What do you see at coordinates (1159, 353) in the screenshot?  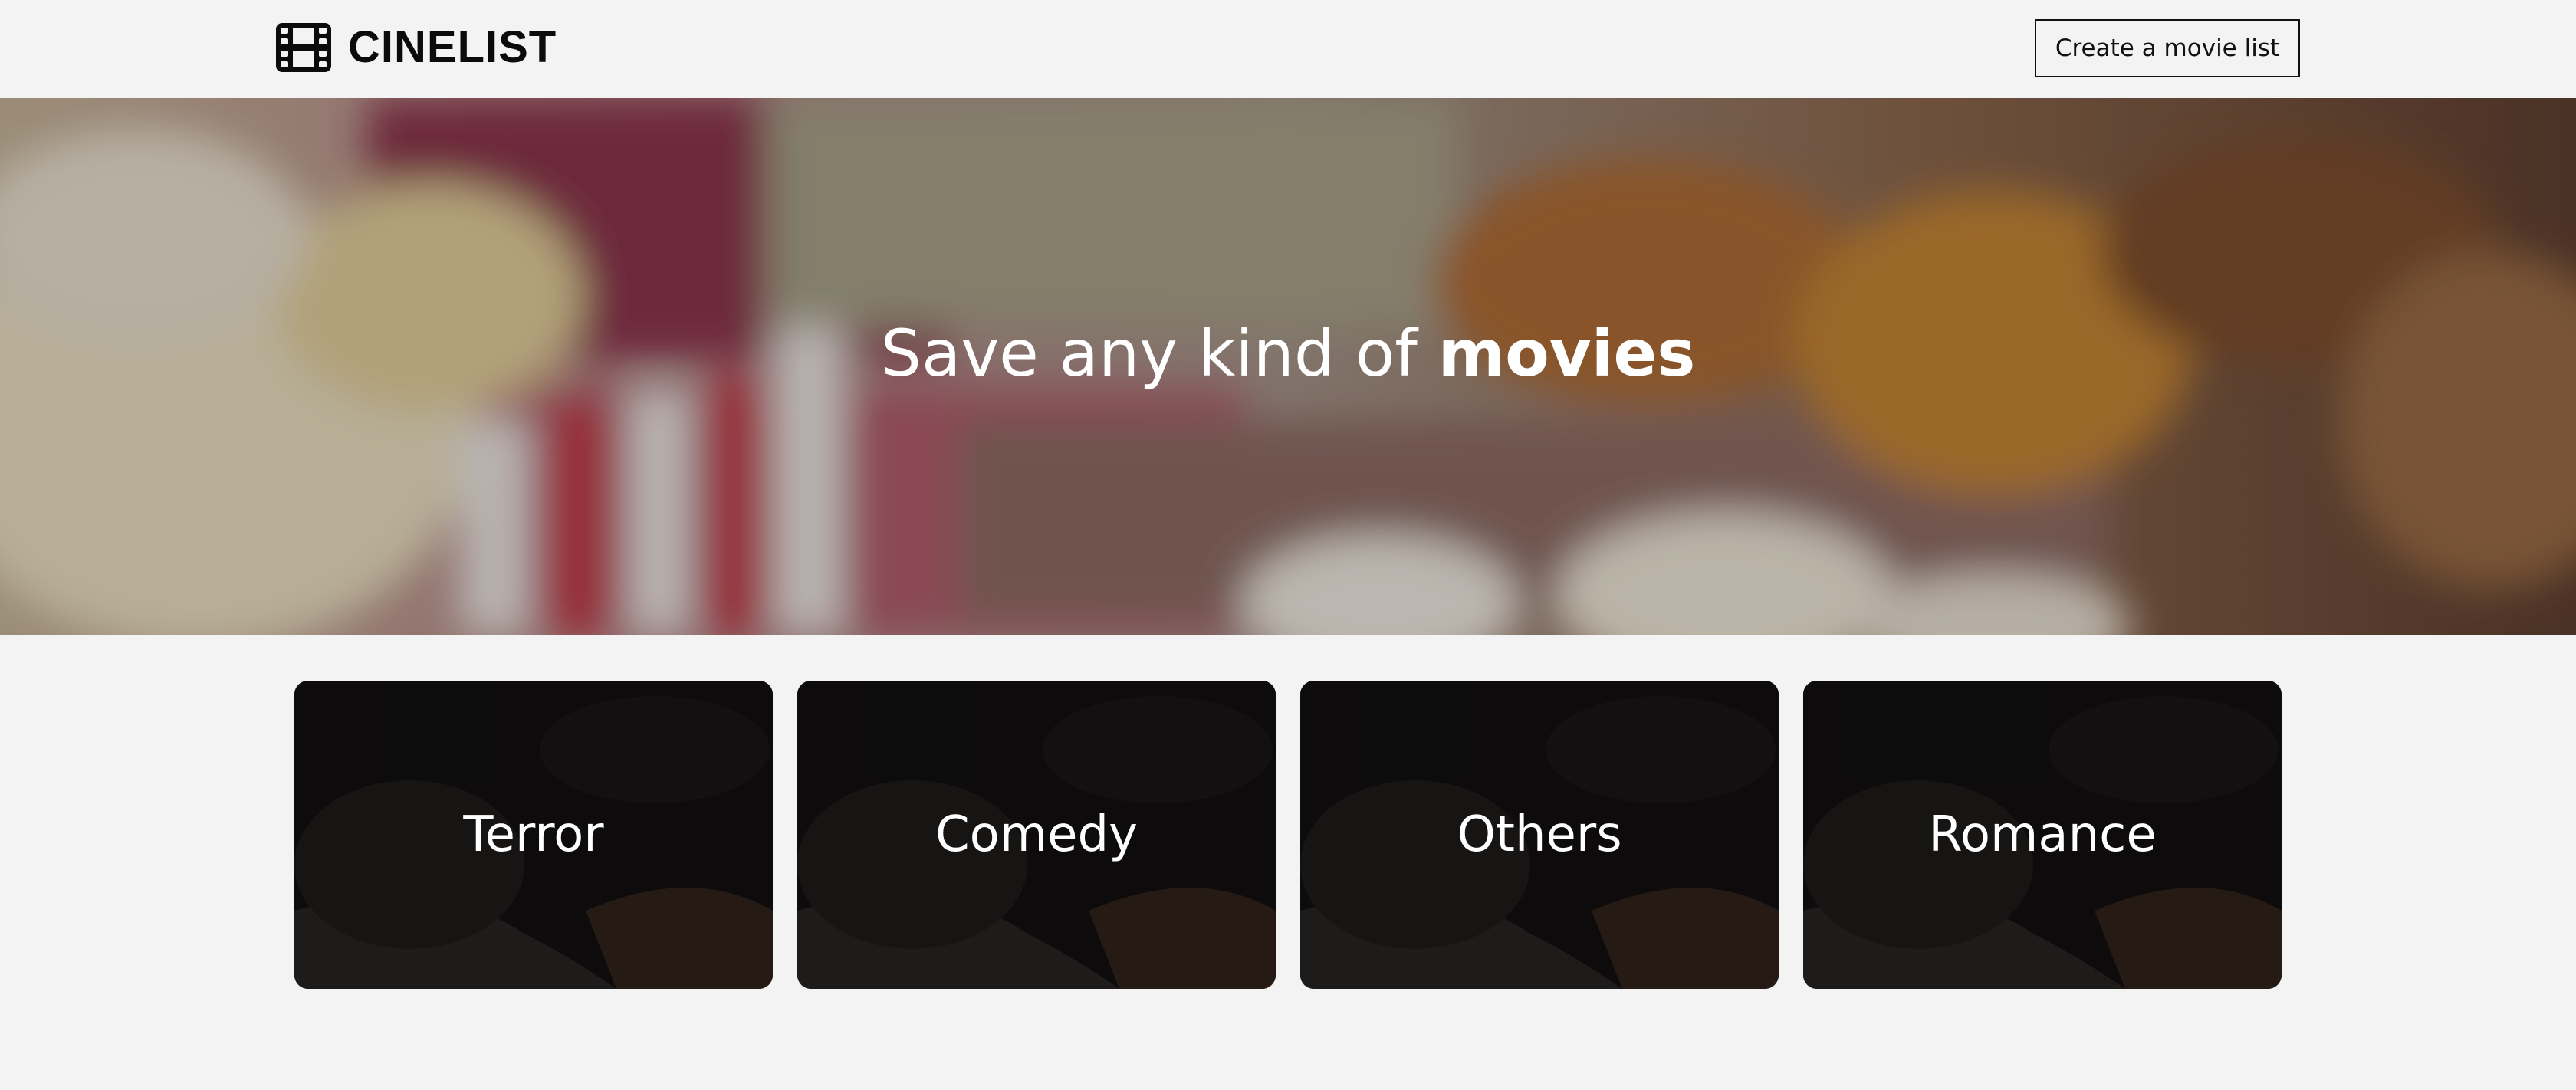 I see `hero-title-prefix: Save any kind of` at bounding box center [1159, 353].